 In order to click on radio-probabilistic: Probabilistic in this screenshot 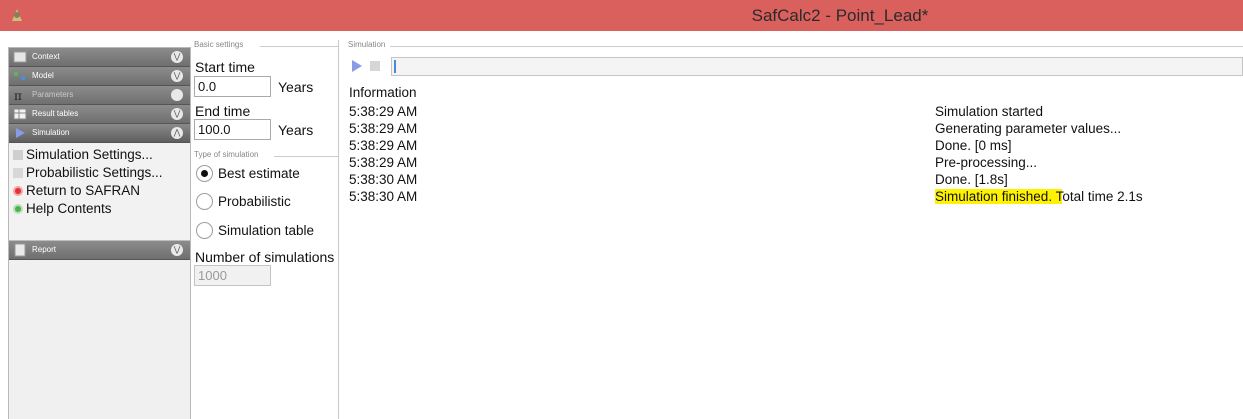, I will do `click(243, 201)`.